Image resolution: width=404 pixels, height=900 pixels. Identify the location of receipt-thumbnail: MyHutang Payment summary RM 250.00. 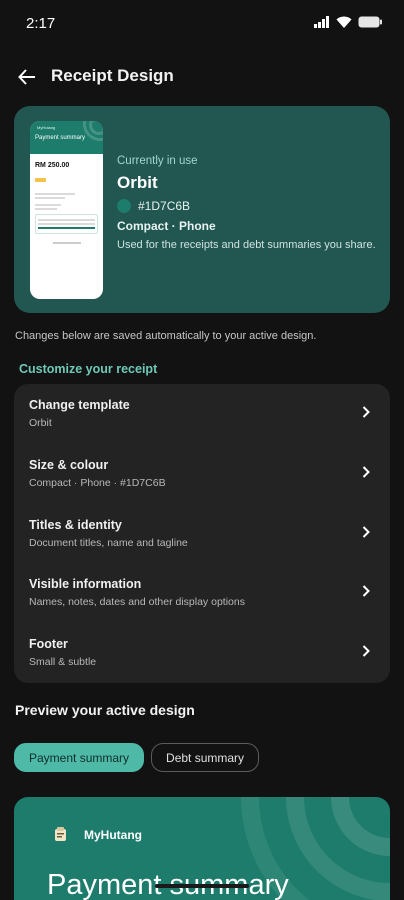
(66, 210).